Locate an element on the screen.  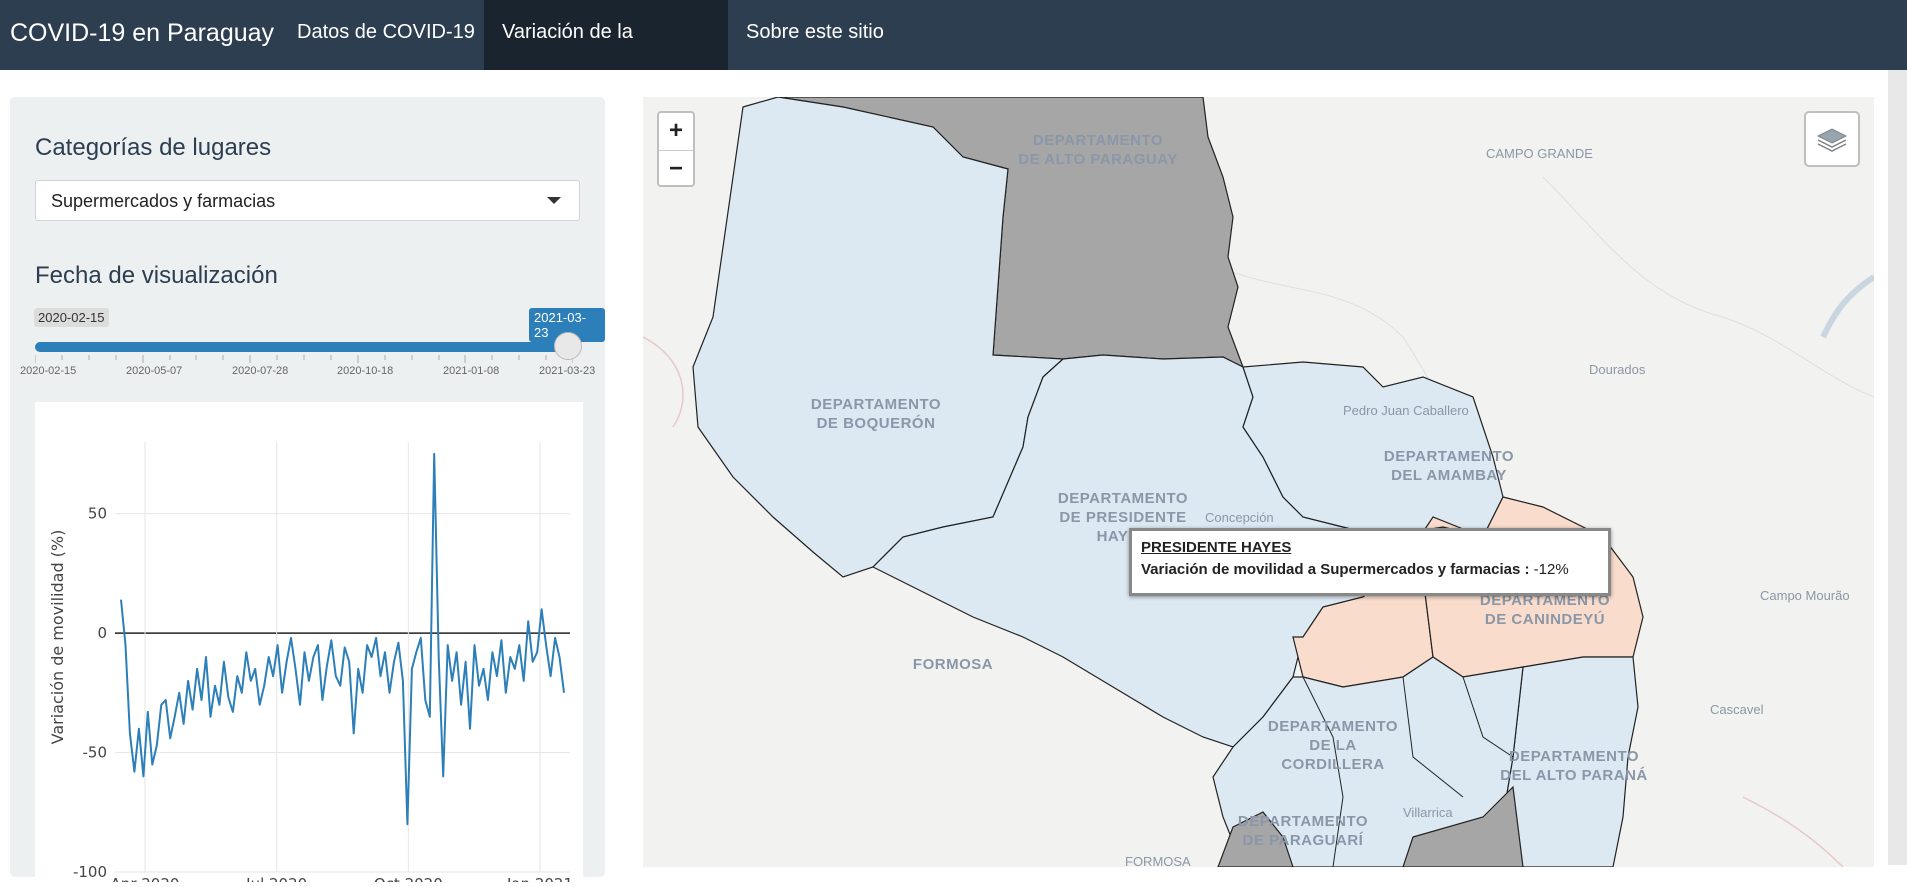
slider-min-label: 2020-02-15 is located at coordinates (71, 317).